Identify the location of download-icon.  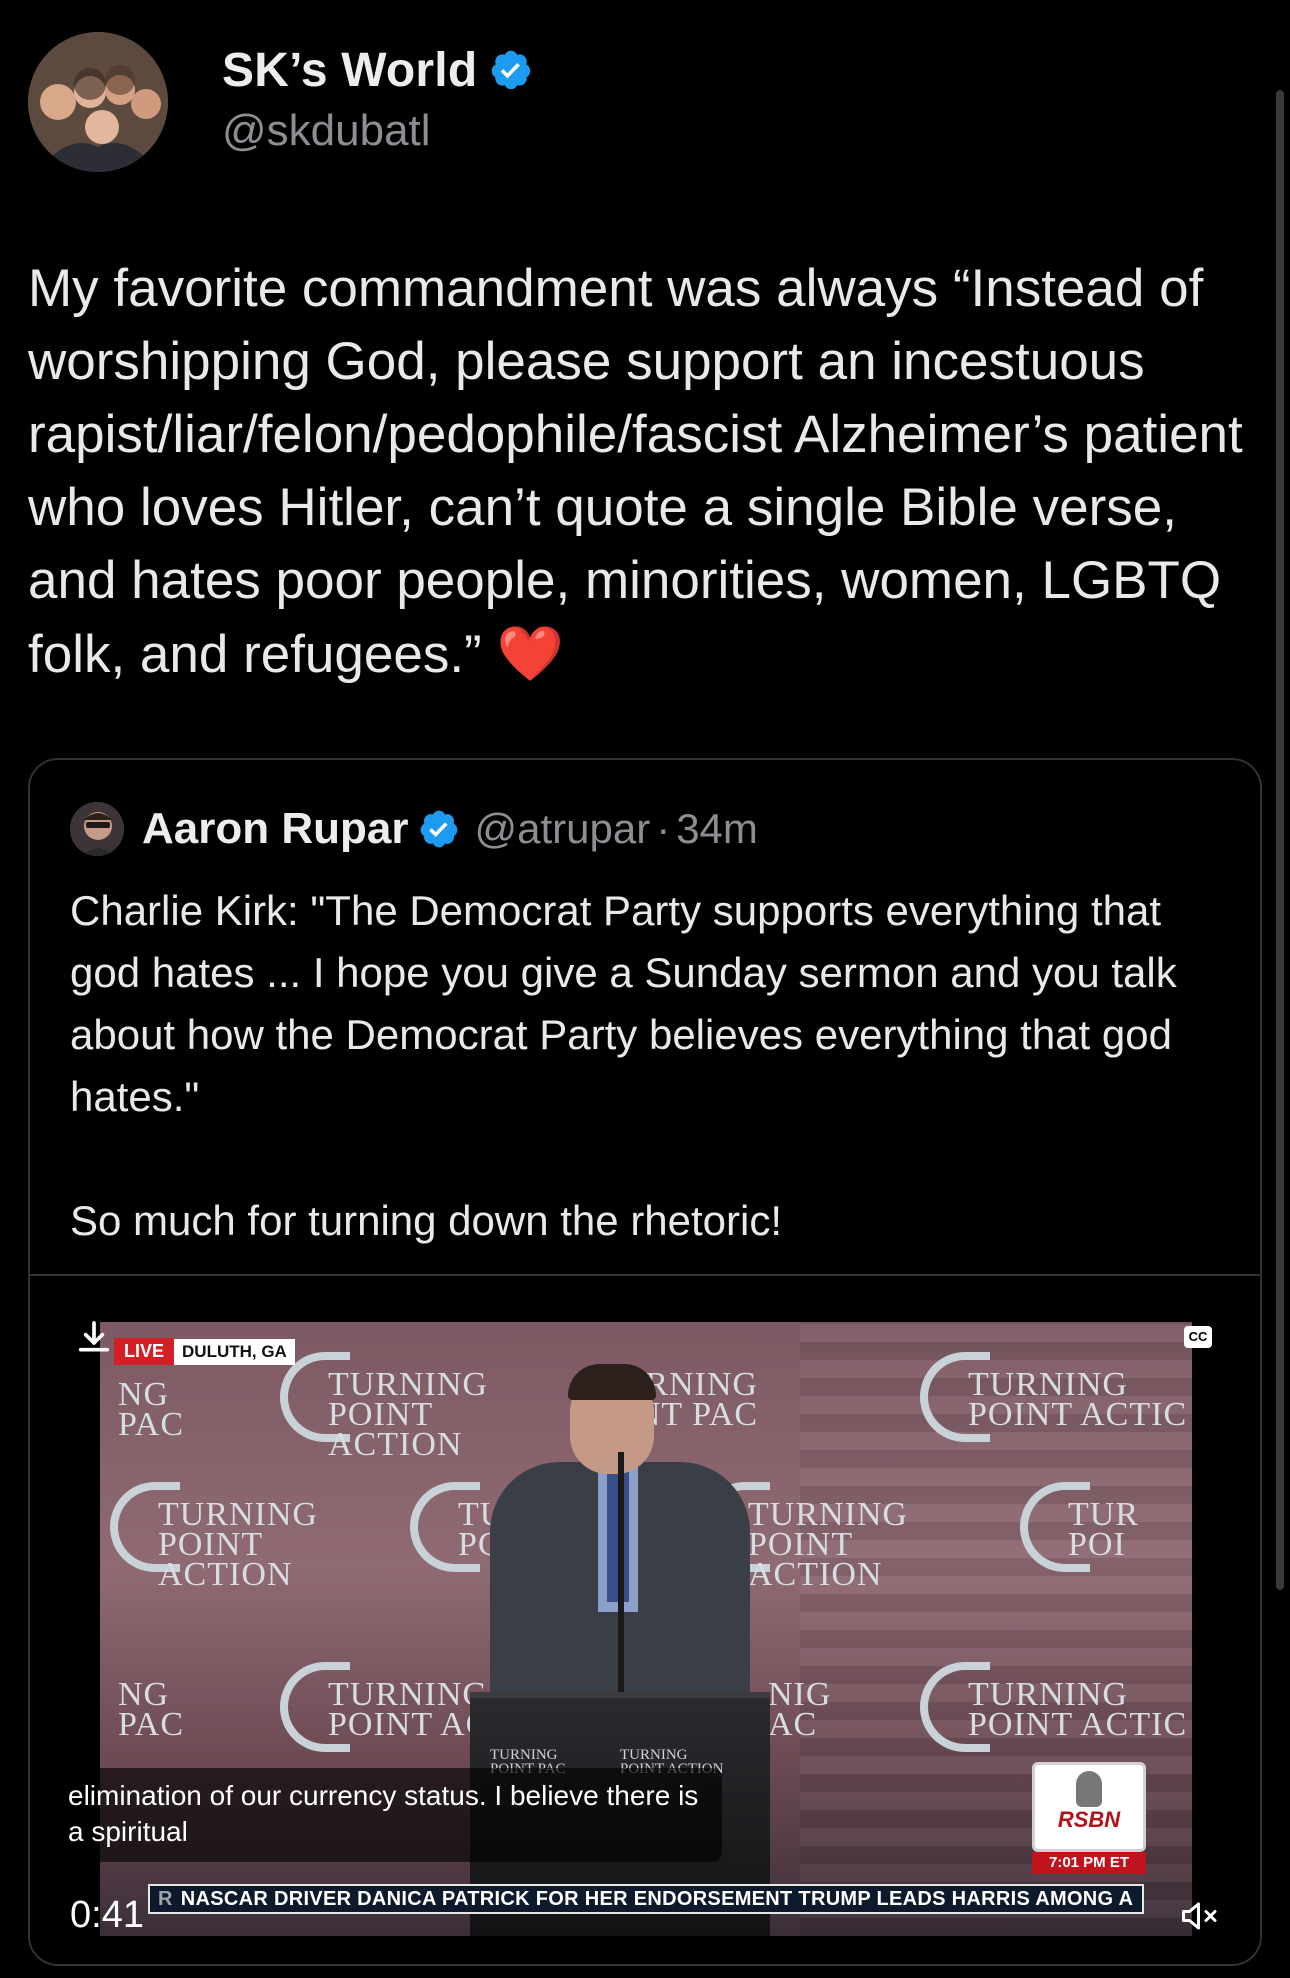
(94, 1338).